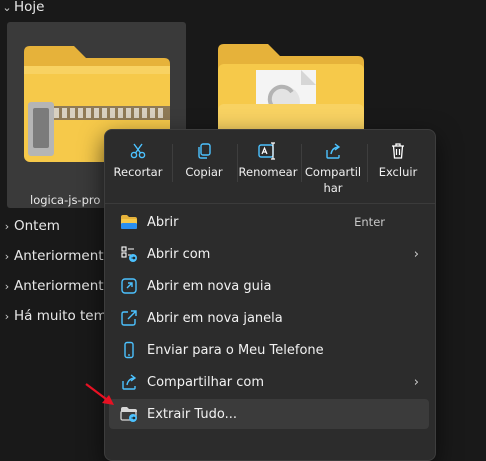 This screenshot has height=461, width=486. Describe the element at coordinates (369, 222) in the screenshot. I see `shortcut-label: Enter` at that location.